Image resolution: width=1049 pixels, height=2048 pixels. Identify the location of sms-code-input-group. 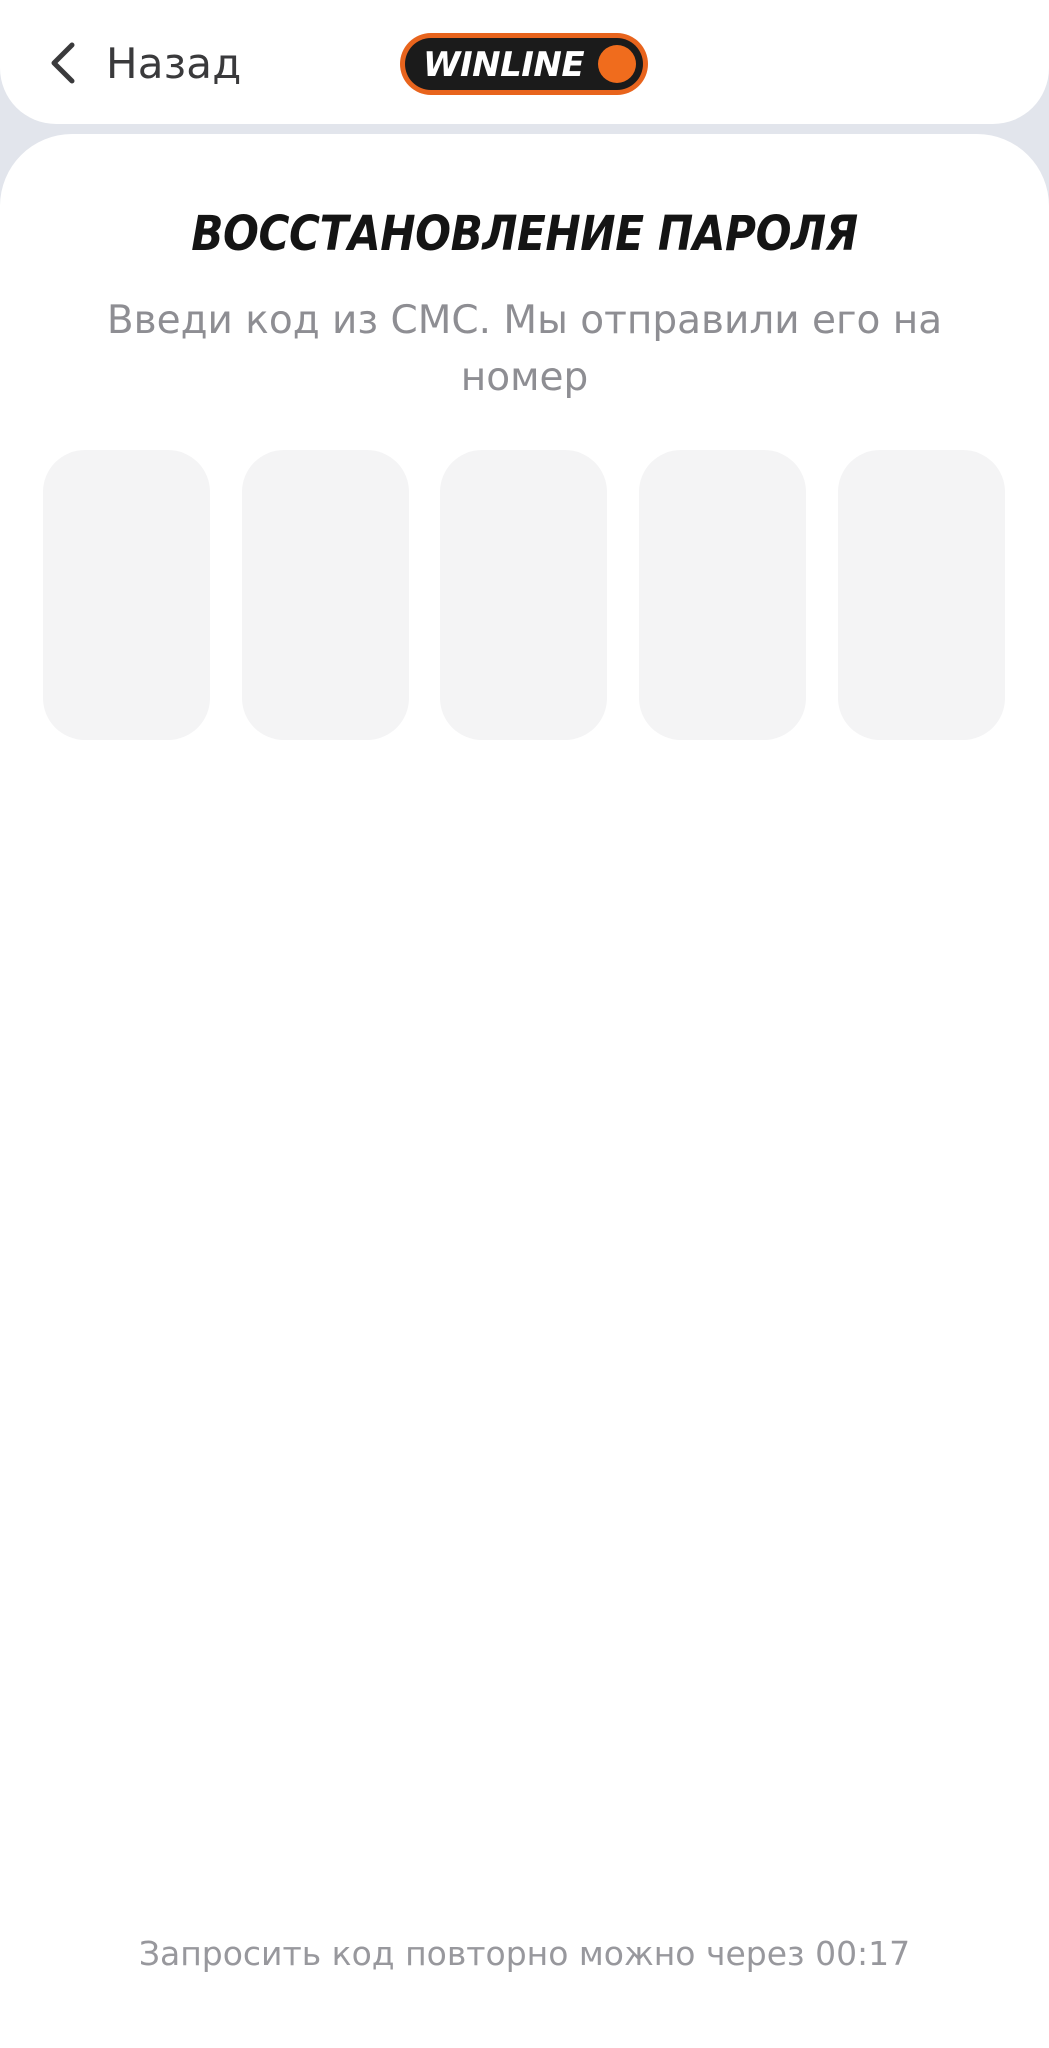
(524, 595).